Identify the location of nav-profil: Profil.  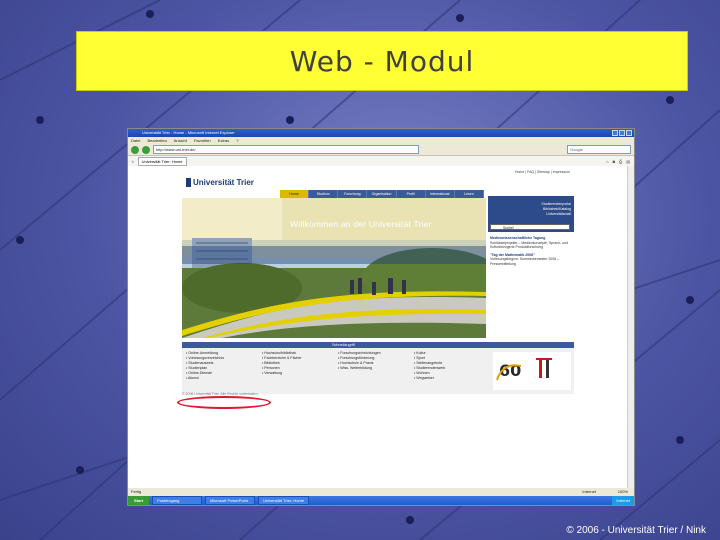
(411, 194).